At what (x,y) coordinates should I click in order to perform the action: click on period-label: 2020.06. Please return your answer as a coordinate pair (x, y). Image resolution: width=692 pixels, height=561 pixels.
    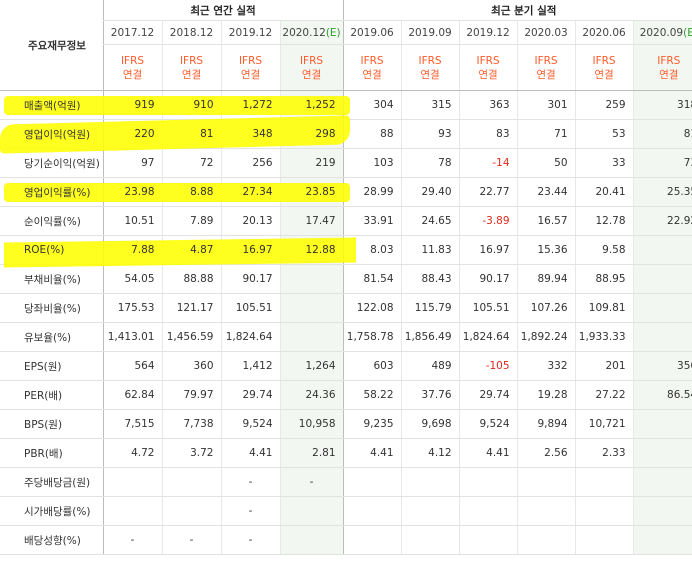
    Looking at the image, I should click on (604, 32).